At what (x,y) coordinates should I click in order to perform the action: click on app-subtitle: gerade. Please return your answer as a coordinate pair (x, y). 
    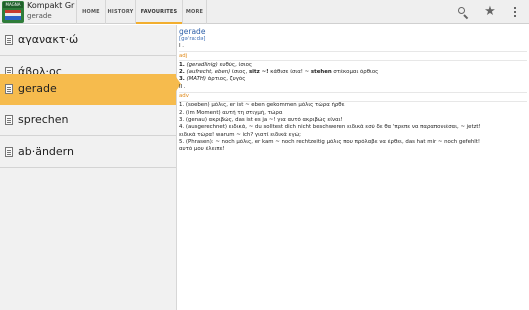
    Looking at the image, I should click on (39, 16).